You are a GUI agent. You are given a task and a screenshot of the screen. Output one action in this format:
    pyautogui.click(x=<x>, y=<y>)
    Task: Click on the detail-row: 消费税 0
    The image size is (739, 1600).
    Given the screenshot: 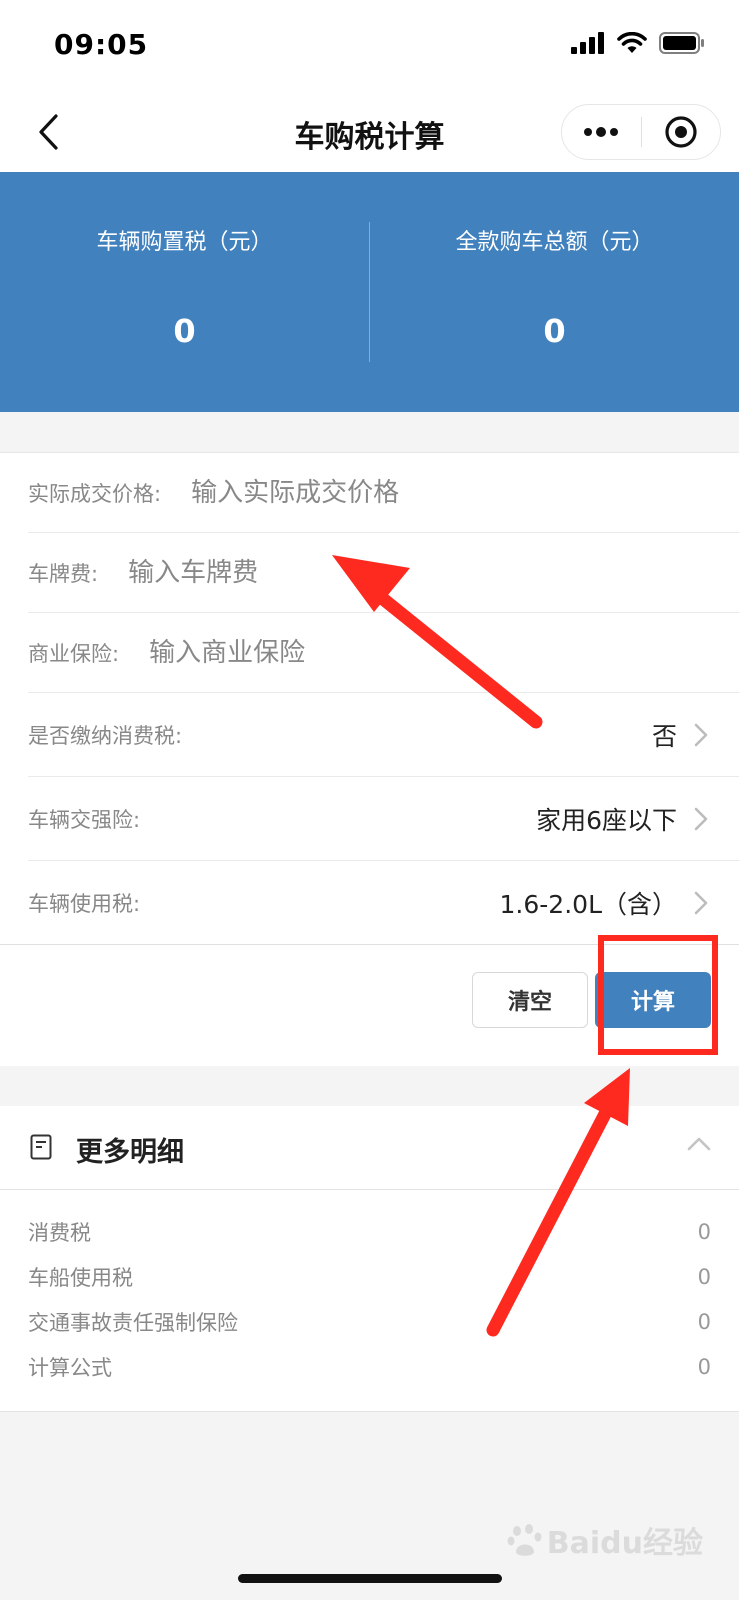 What is the action you would take?
    pyautogui.click(x=369, y=1232)
    